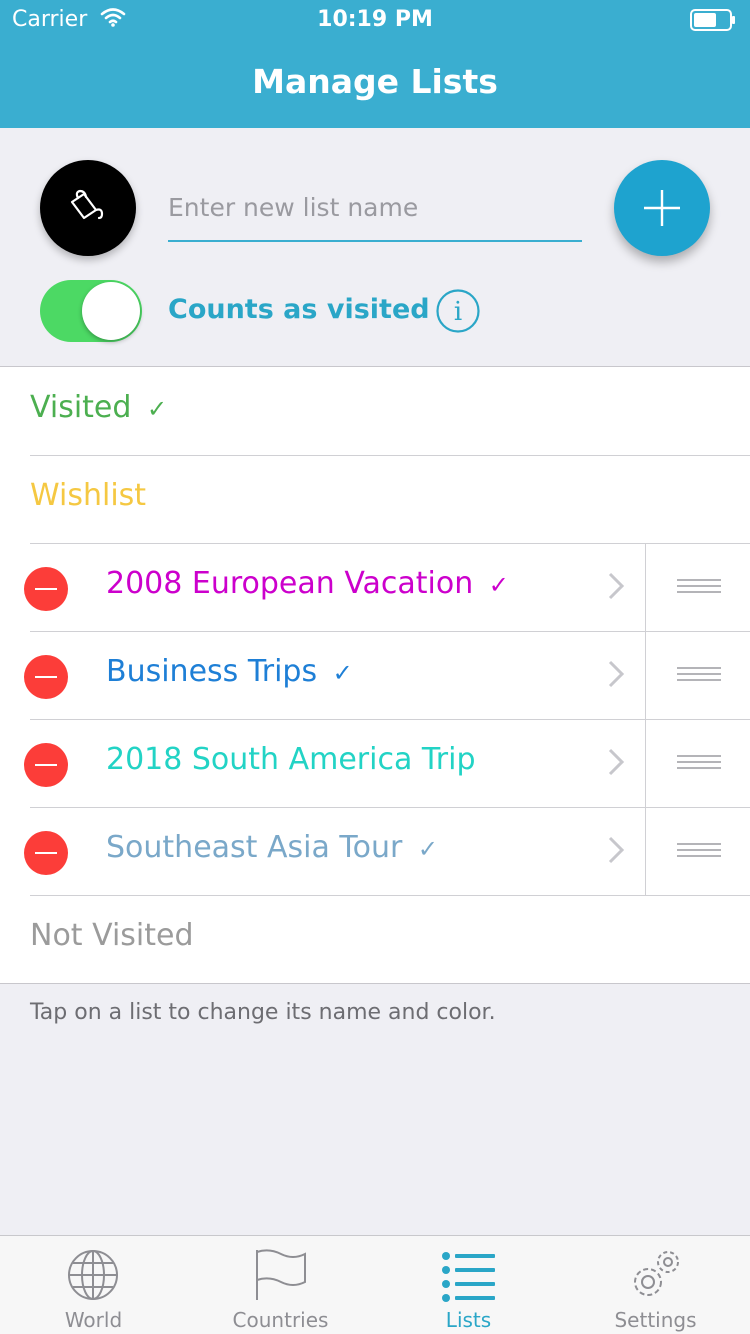 This screenshot has width=750, height=1334. I want to click on globe-icon, so click(93, 1275).